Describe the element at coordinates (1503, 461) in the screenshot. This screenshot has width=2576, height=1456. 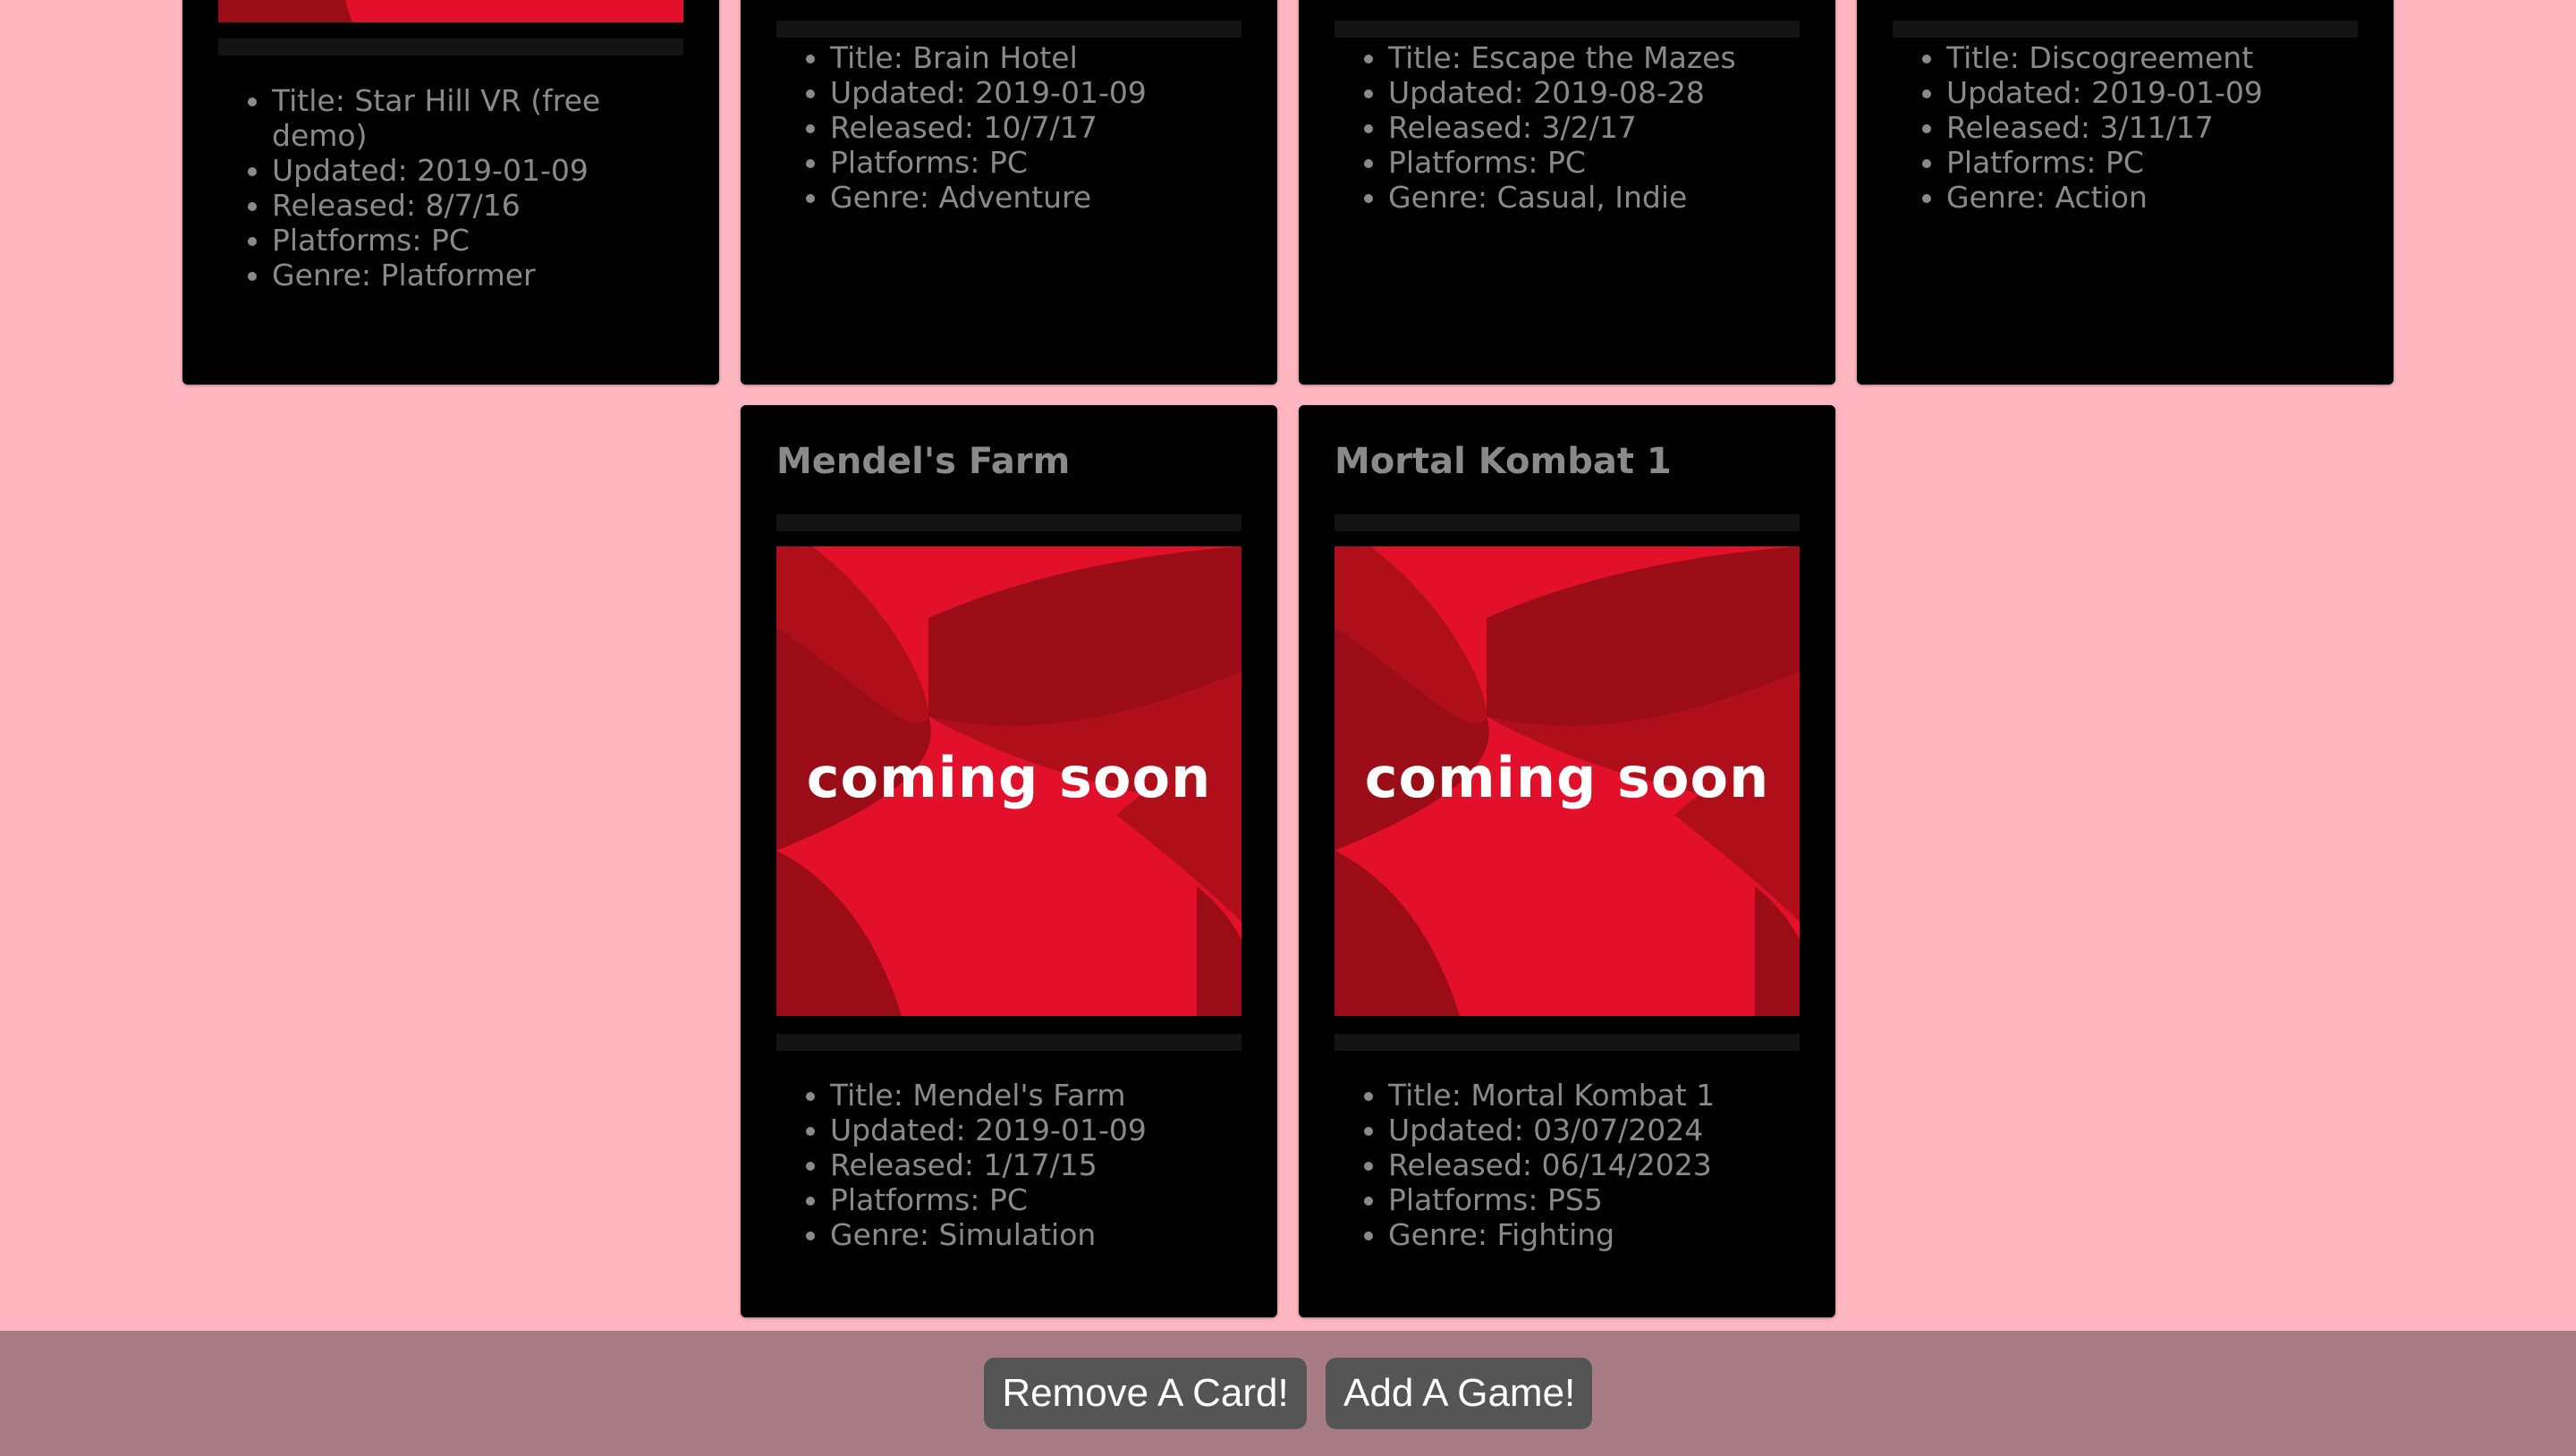
I see `card-title: Mortal Kombat 1` at that location.